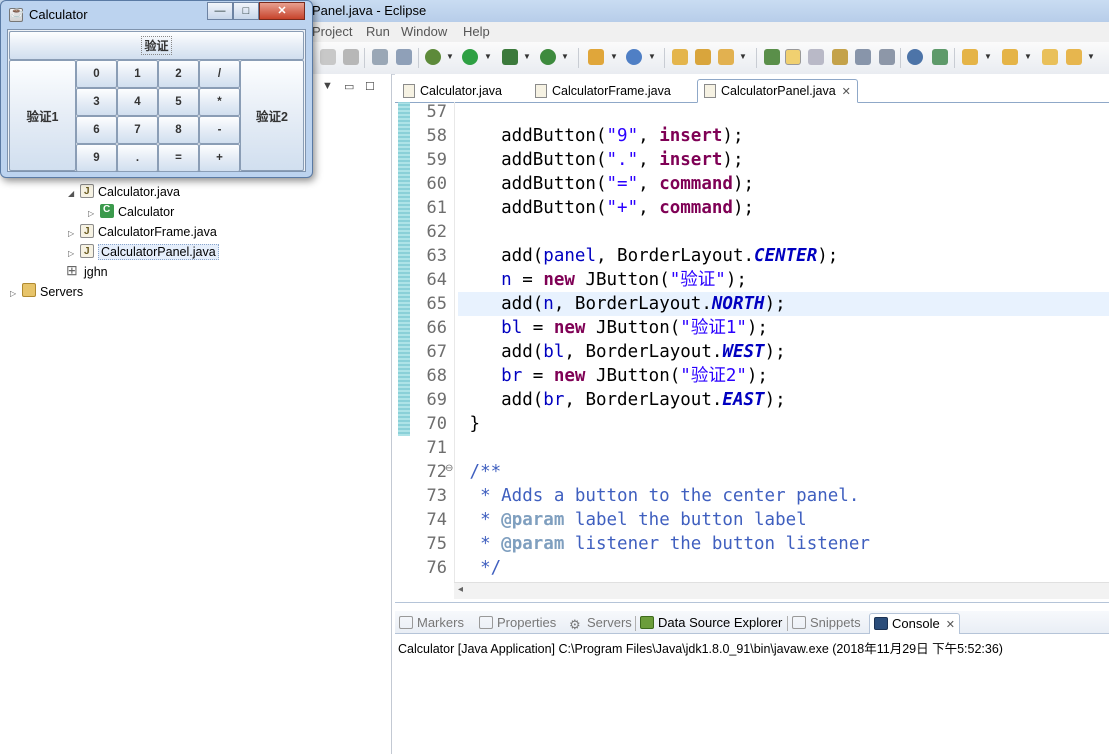 The height and width of the screenshot is (755, 1109). Describe the element at coordinates (431, 623) in the screenshot. I see `tab-markers: Markers` at that location.